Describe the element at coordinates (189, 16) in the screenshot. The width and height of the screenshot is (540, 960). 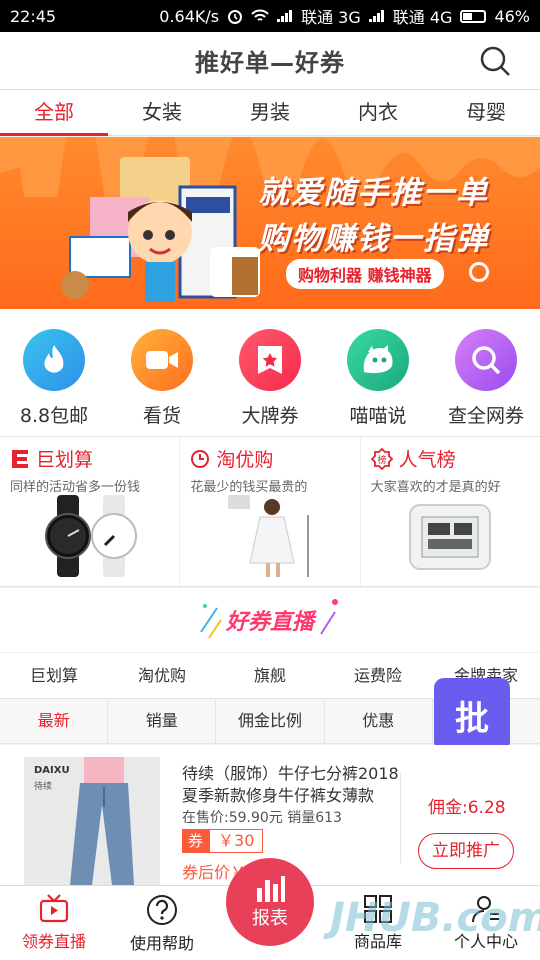
I see `net-speed: 0.64K/s` at that location.